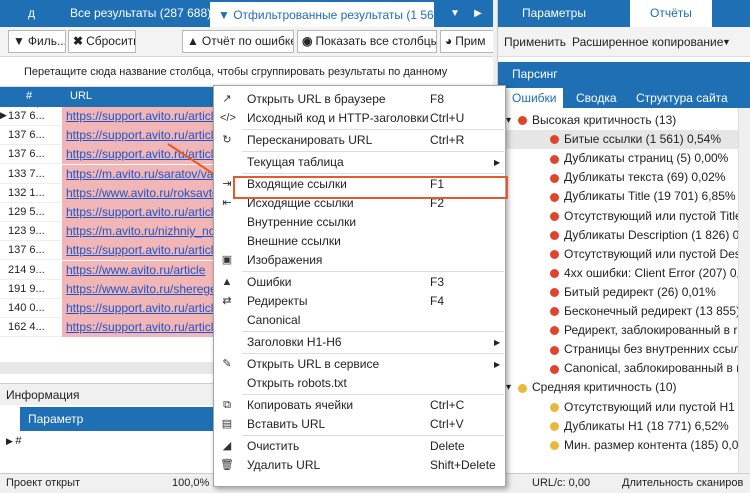  What do you see at coordinates (359, 162) in the screenshot?
I see `menu-item: Текущая таблица ▶` at bounding box center [359, 162].